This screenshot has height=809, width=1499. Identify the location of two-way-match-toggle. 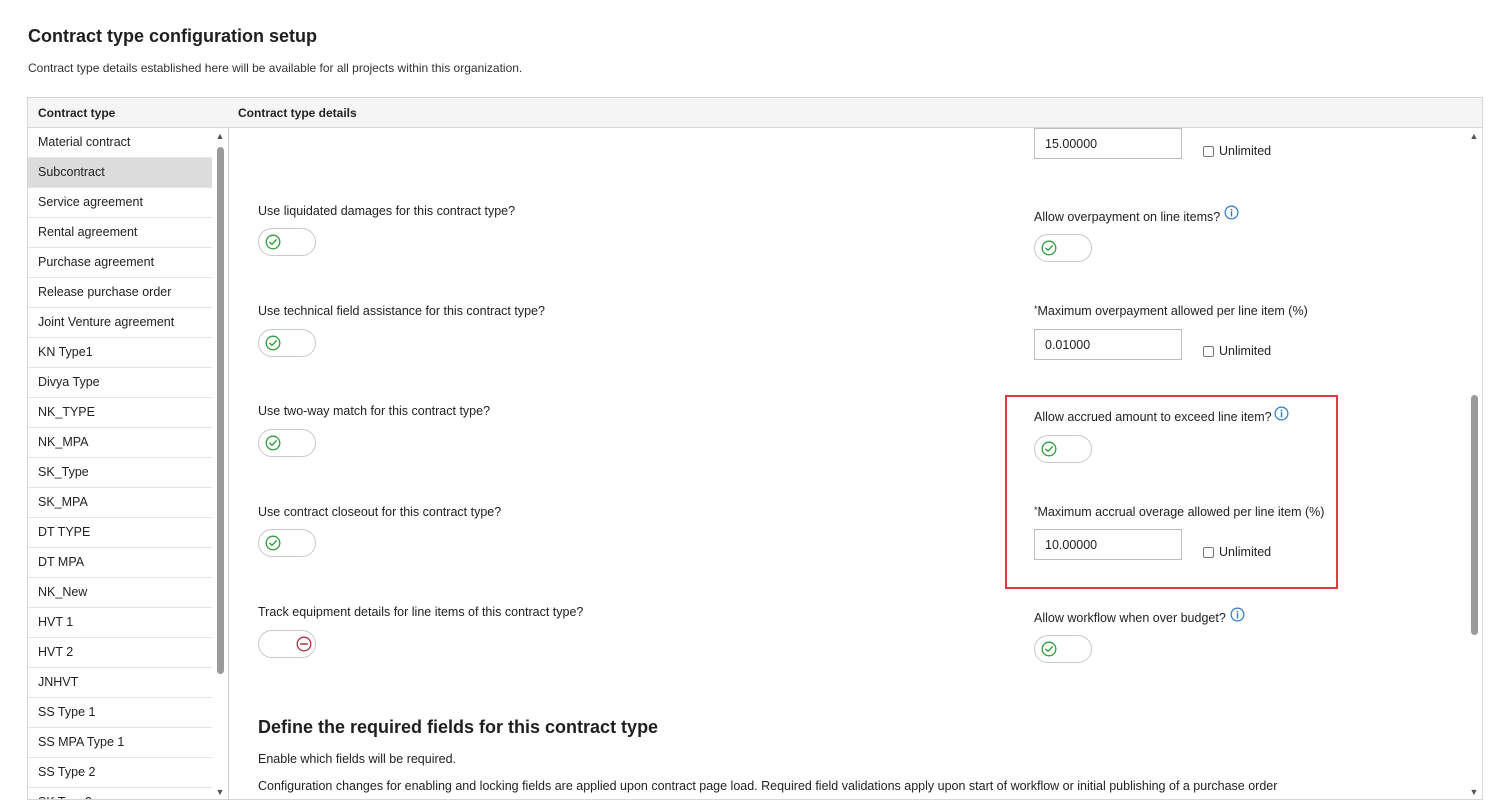
(287, 443).